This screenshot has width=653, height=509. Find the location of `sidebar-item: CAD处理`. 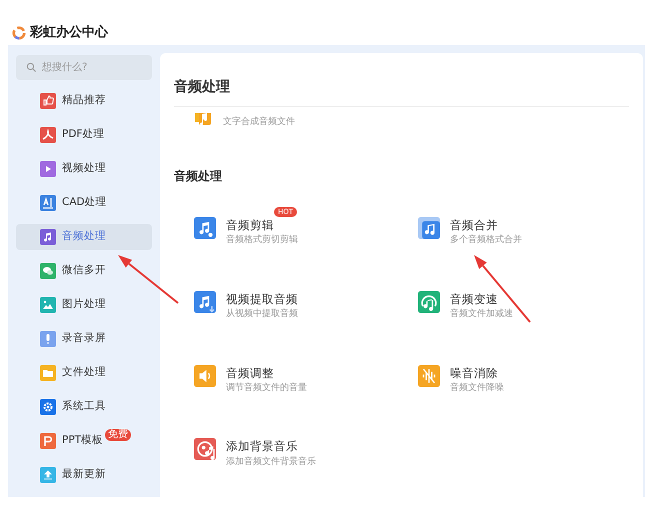

sidebar-item: CAD处理 is located at coordinates (84, 203).